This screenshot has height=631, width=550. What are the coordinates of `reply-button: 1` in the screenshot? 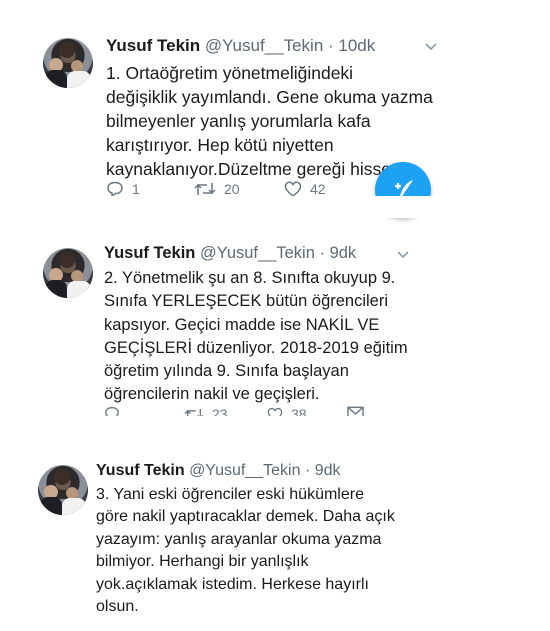 It's located at (123, 189).